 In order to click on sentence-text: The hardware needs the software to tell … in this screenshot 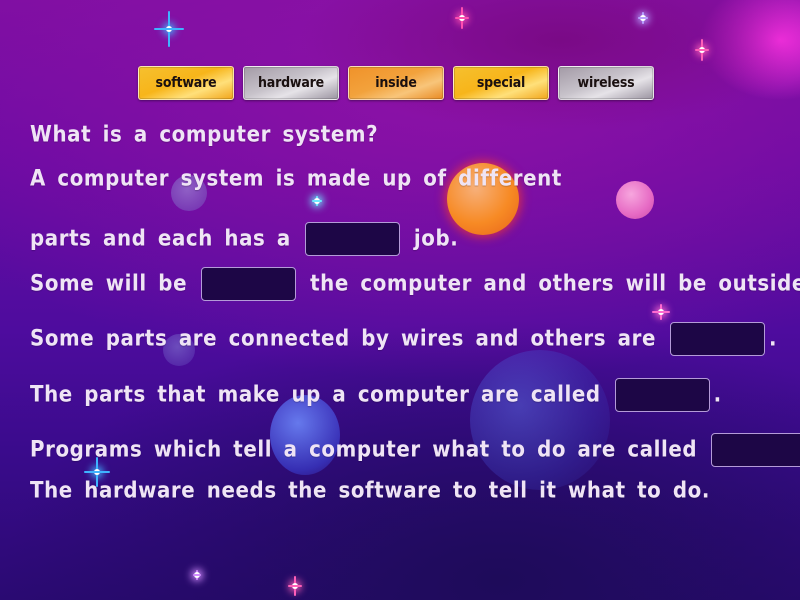, I will do `click(370, 491)`.